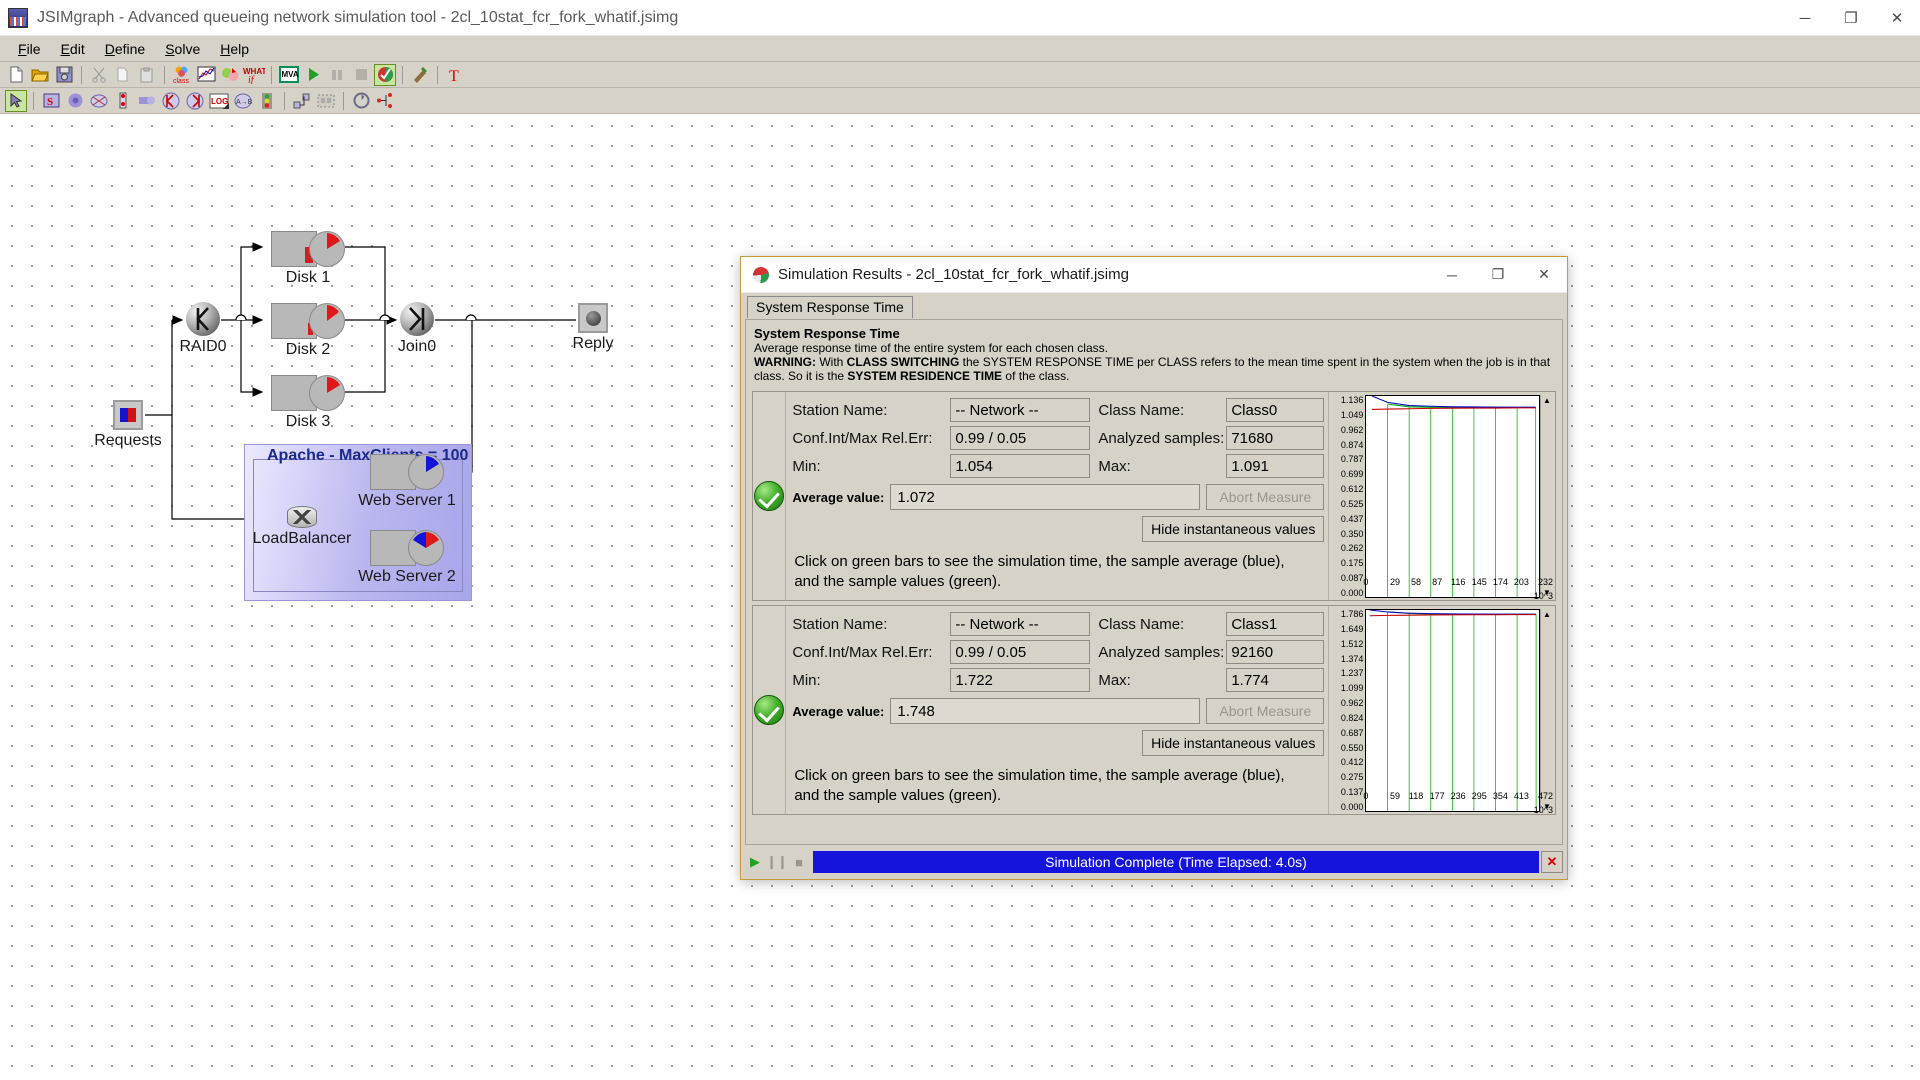 Image resolution: width=1920 pixels, height=1080 pixels. What do you see at coordinates (417, 328) in the screenshot?
I see `station-join0: Join0` at bounding box center [417, 328].